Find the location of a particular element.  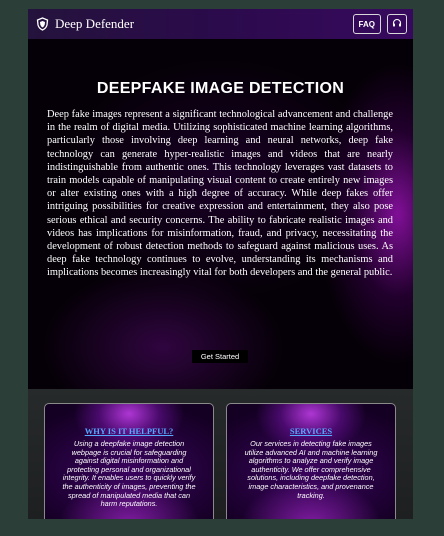

brand-name: Deep Defender is located at coordinates (94, 24).